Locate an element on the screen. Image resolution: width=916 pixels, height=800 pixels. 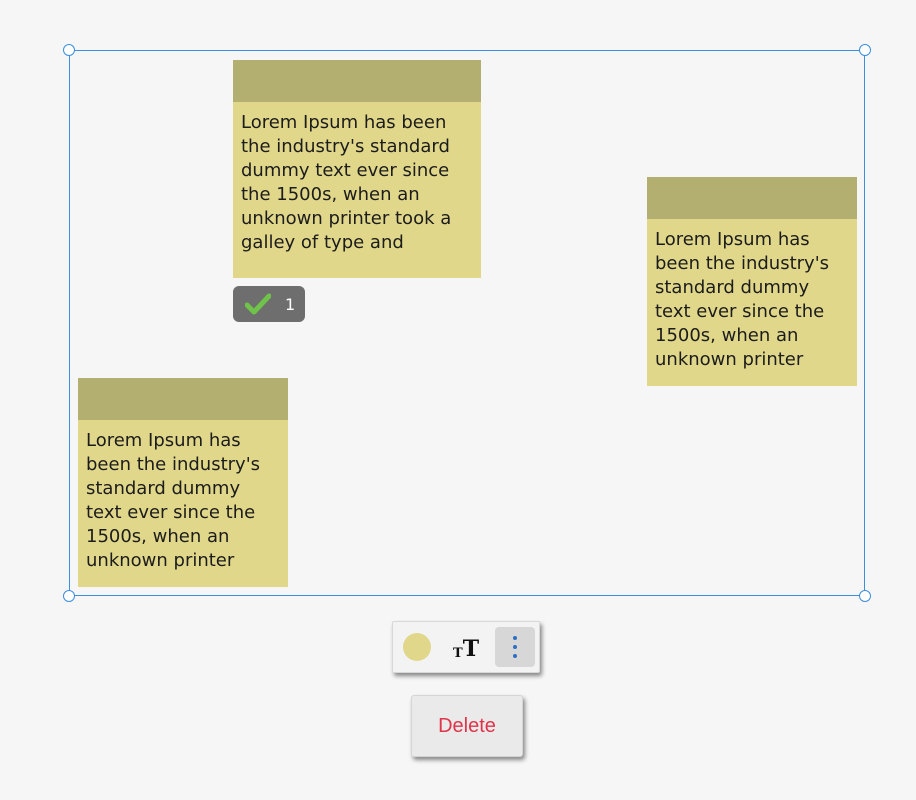
resize-handle-bottom-right is located at coordinates (865, 596).